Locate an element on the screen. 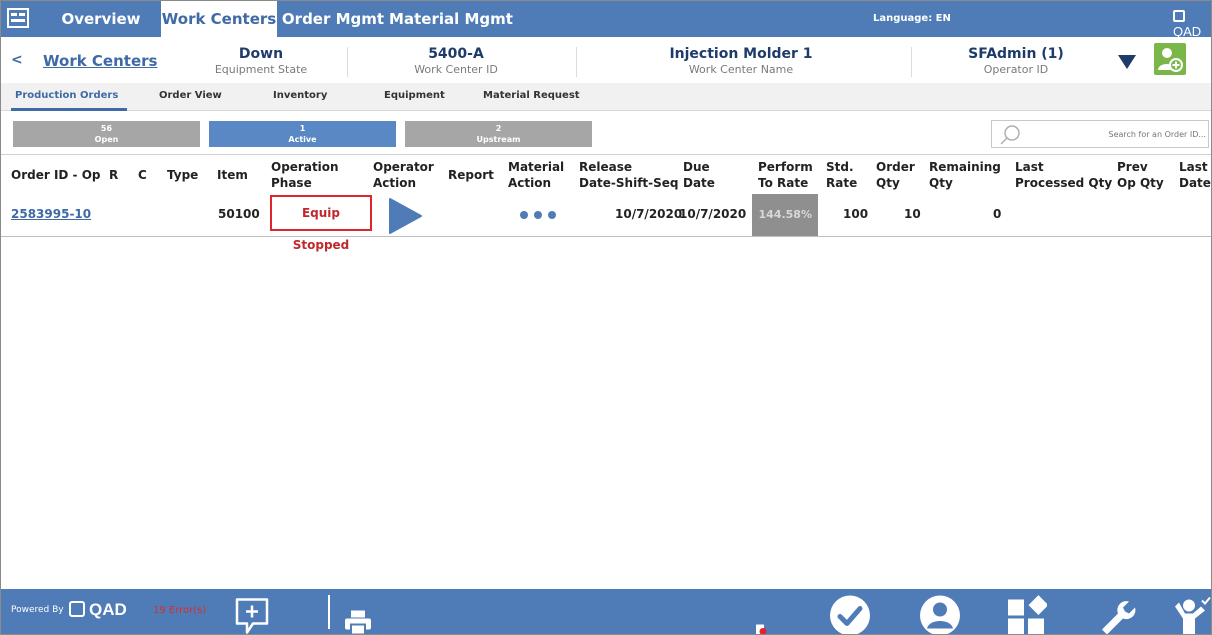 The image size is (1212, 635). col-operation-phase: Operation Phase is located at coordinates (305, 175).